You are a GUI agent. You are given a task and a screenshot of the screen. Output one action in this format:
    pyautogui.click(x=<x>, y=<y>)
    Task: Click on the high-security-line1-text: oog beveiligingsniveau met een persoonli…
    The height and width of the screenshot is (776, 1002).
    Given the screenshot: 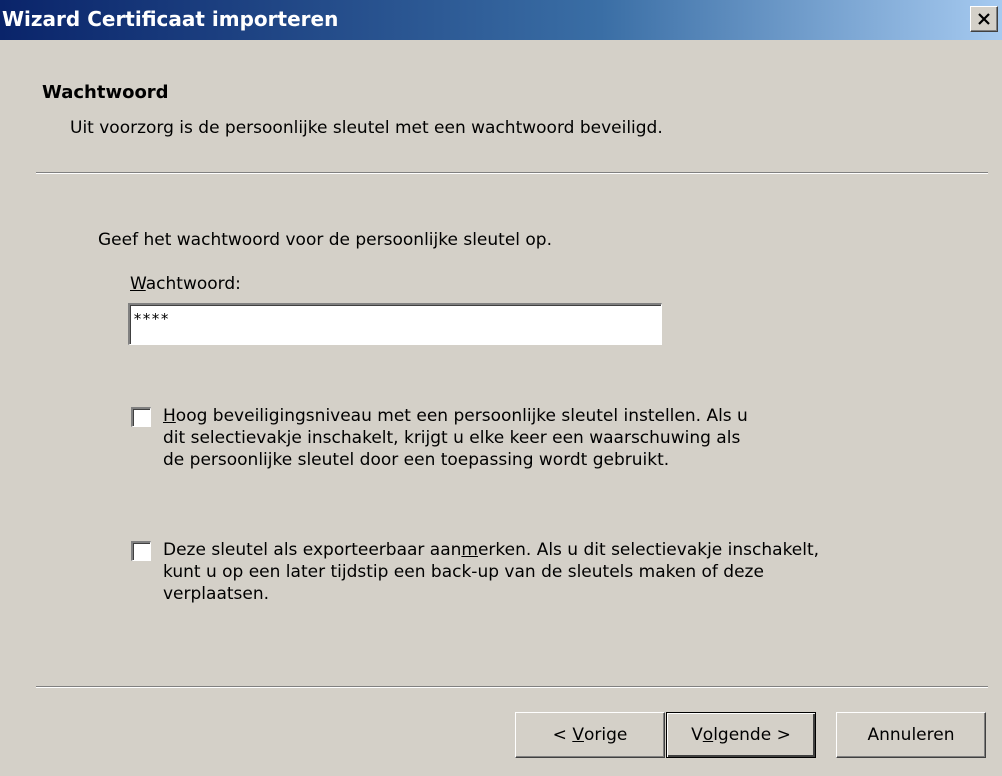 What is the action you would take?
    pyautogui.click(x=461, y=416)
    